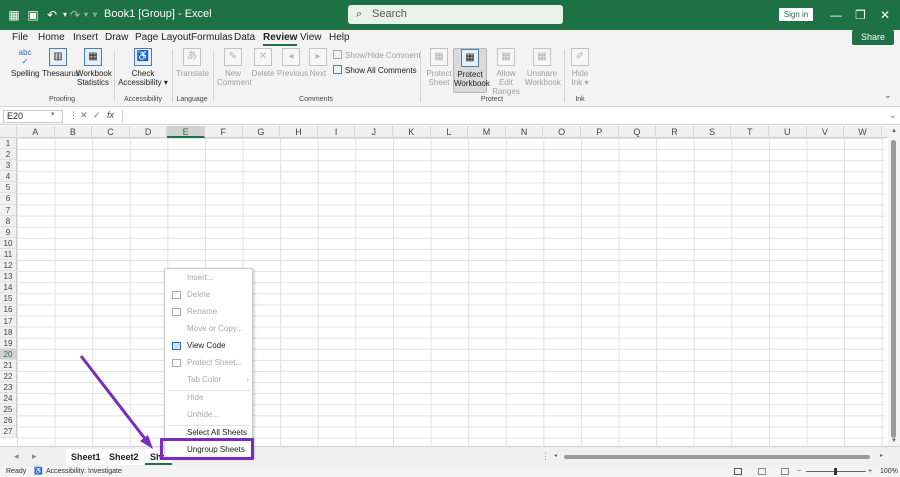 This screenshot has width=900, height=477. I want to click on horizontal-scrollbar: ◂ ▸, so click(720, 456).